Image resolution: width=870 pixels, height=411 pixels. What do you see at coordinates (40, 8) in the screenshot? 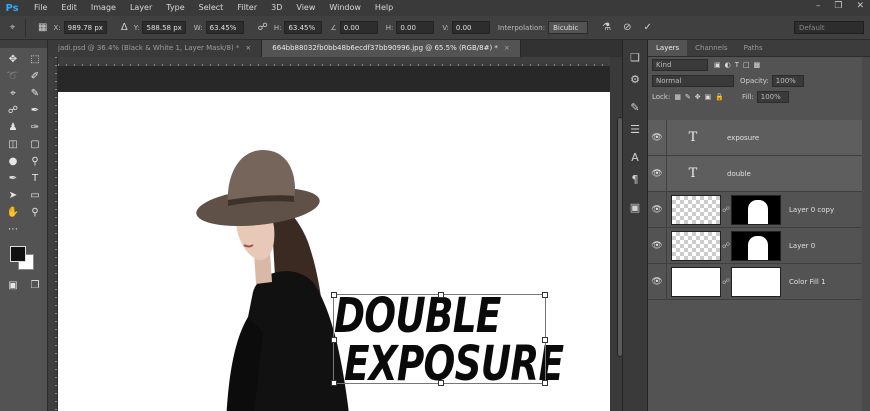
I see `menu-file: File` at bounding box center [40, 8].